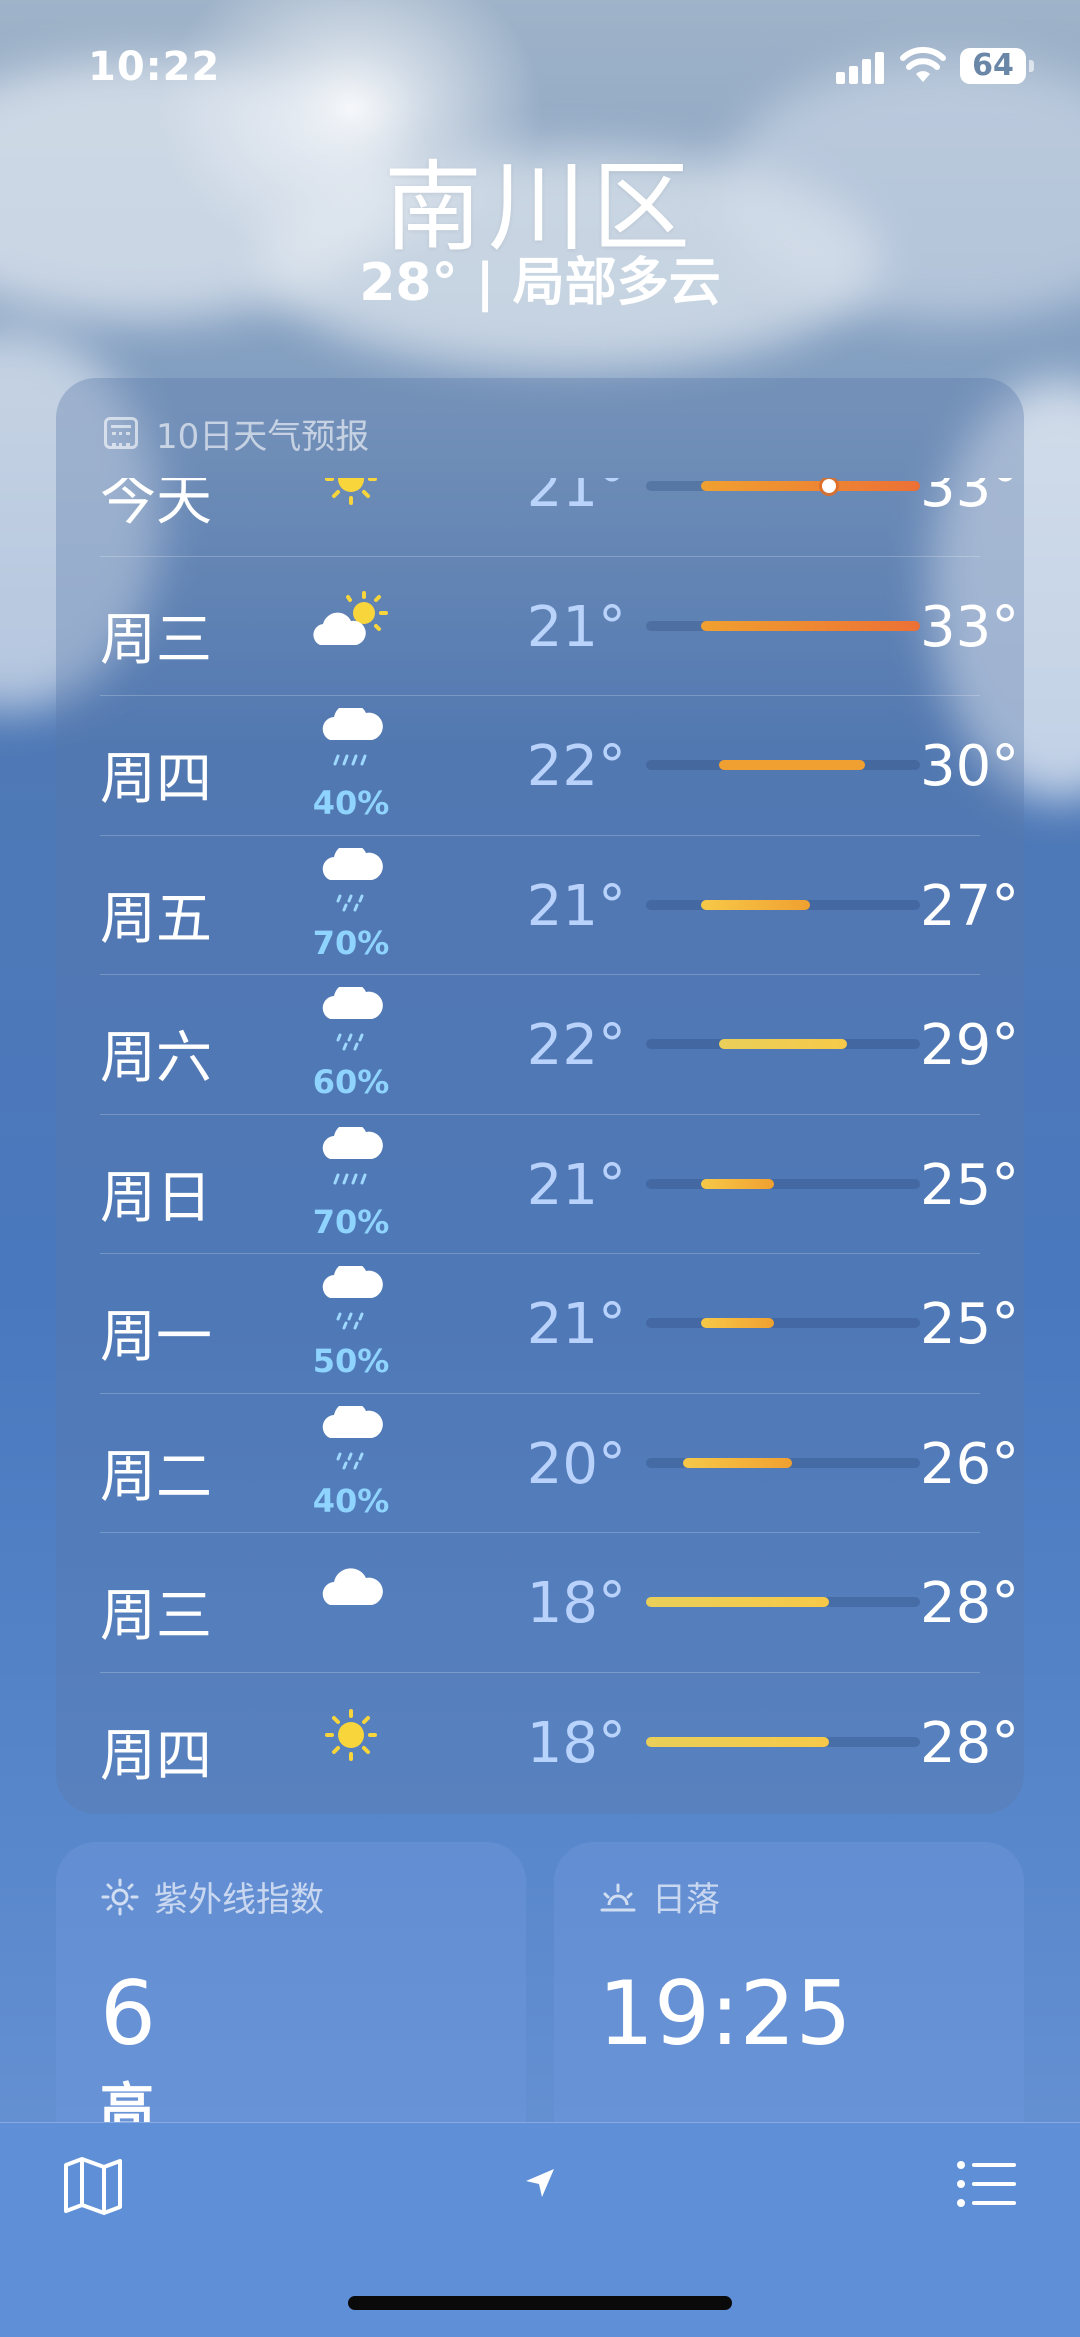 The height and width of the screenshot is (2337, 1080). Describe the element at coordinates (970, 766) in the screenshot. I see `high-temperature: 30°` at that location.